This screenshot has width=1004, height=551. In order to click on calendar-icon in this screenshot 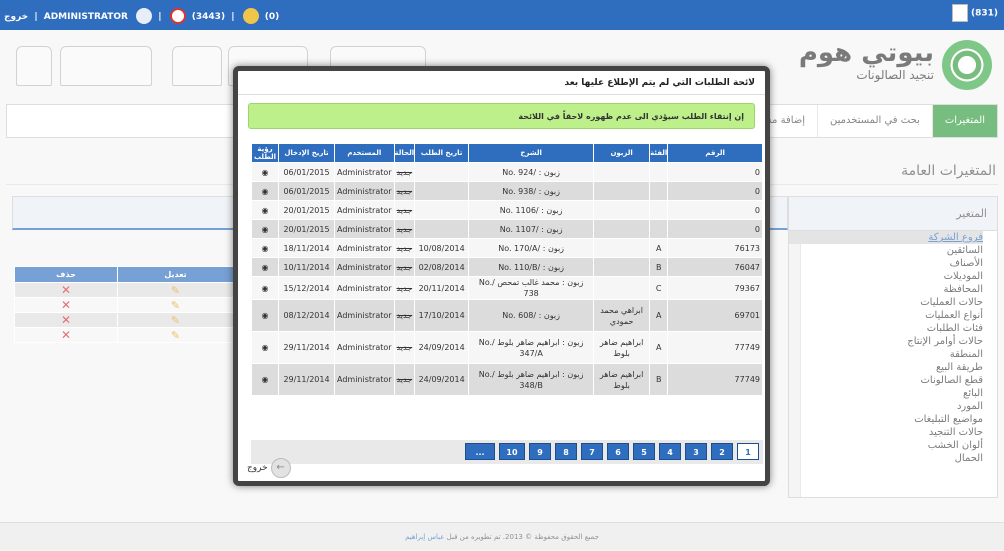, I will do `click(959, 13)`.